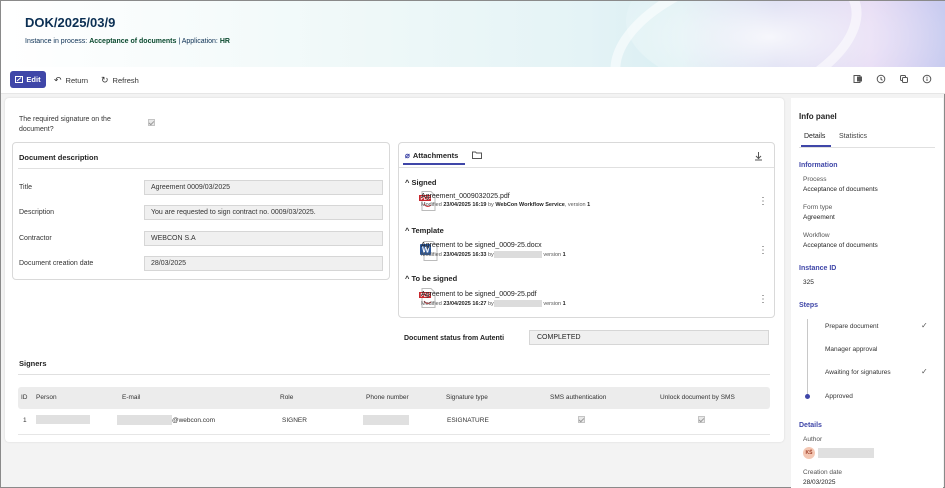 The width and height of the screenshot is (945, 488). What do you see at coordinates (33, 363) in the screenshot?
I see `signers-title: Signers` at bounding box center [33, 363].